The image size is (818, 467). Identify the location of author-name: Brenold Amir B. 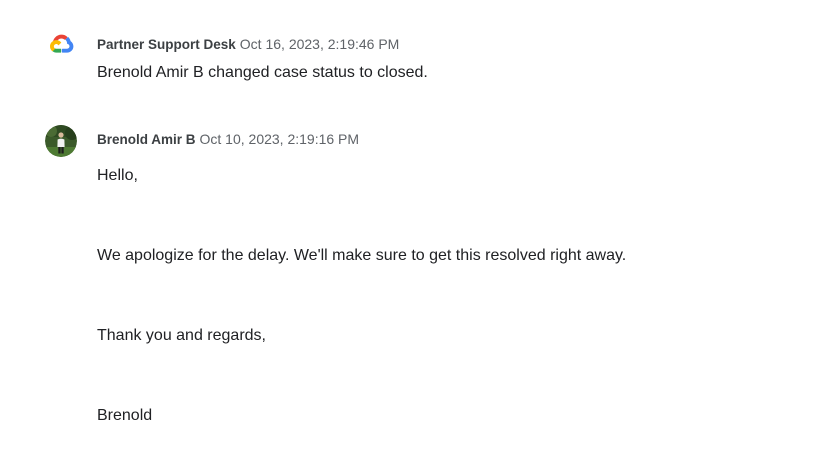
(146, 139).